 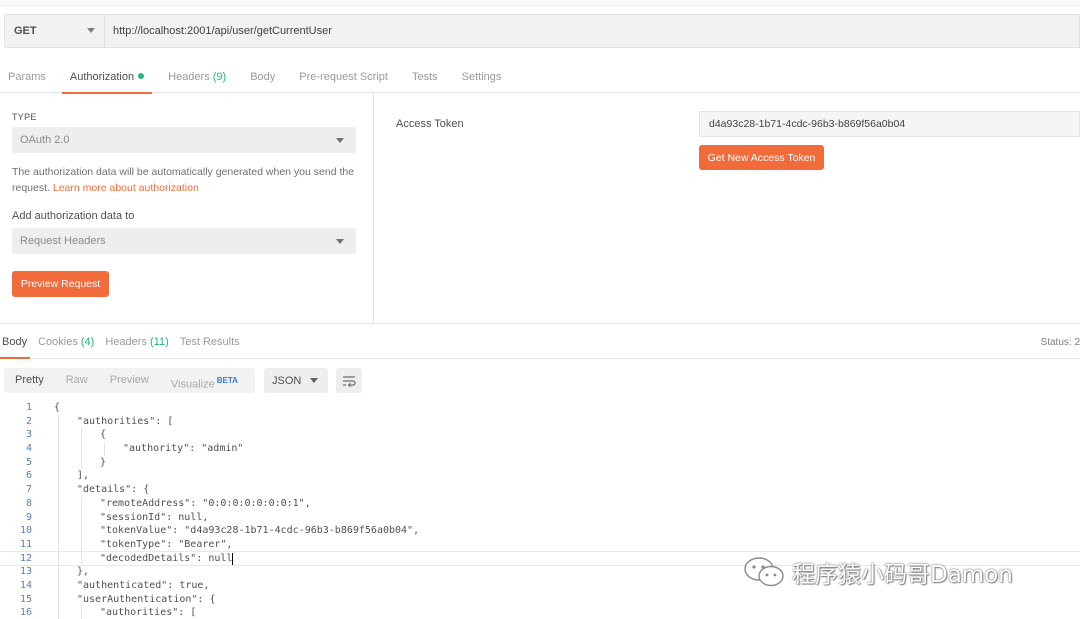 What do you see at coordinates (28, 421) in the screenshot?
I see `line-number: 2` at bounding box center [28, 421].